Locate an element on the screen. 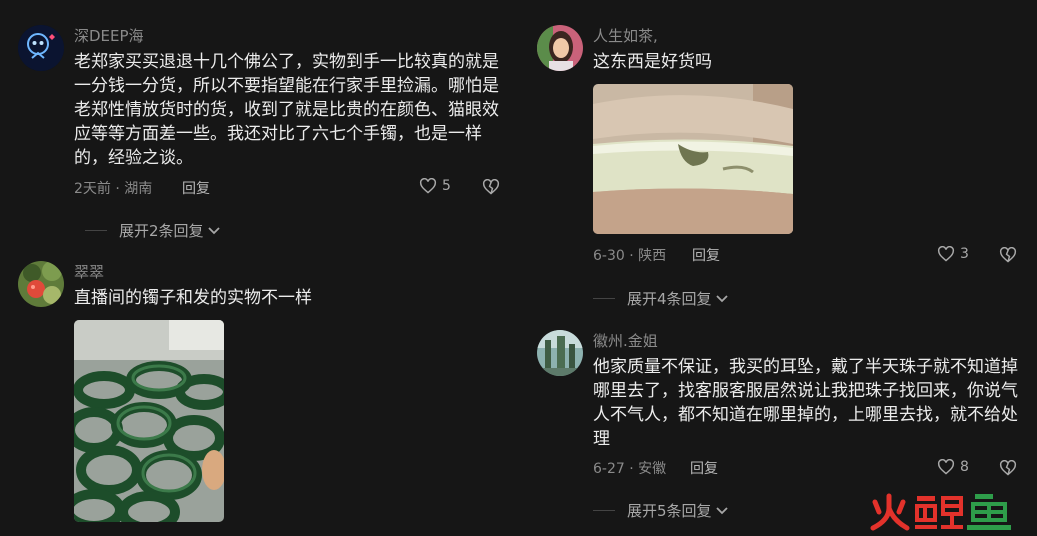  comment-text: 直播间的镯子和发的实物不一样 is located at coordinates (193, 298).